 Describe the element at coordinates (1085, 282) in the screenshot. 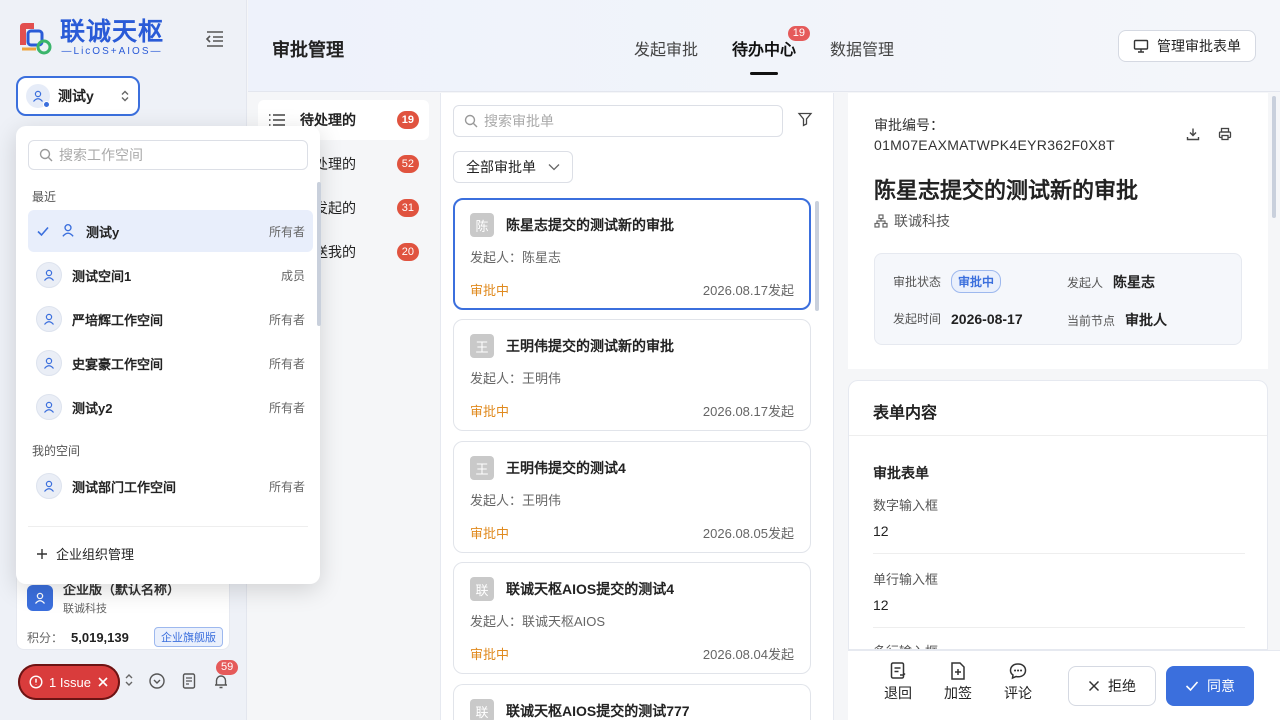

I see `initiator-label: 发起人` at that location.